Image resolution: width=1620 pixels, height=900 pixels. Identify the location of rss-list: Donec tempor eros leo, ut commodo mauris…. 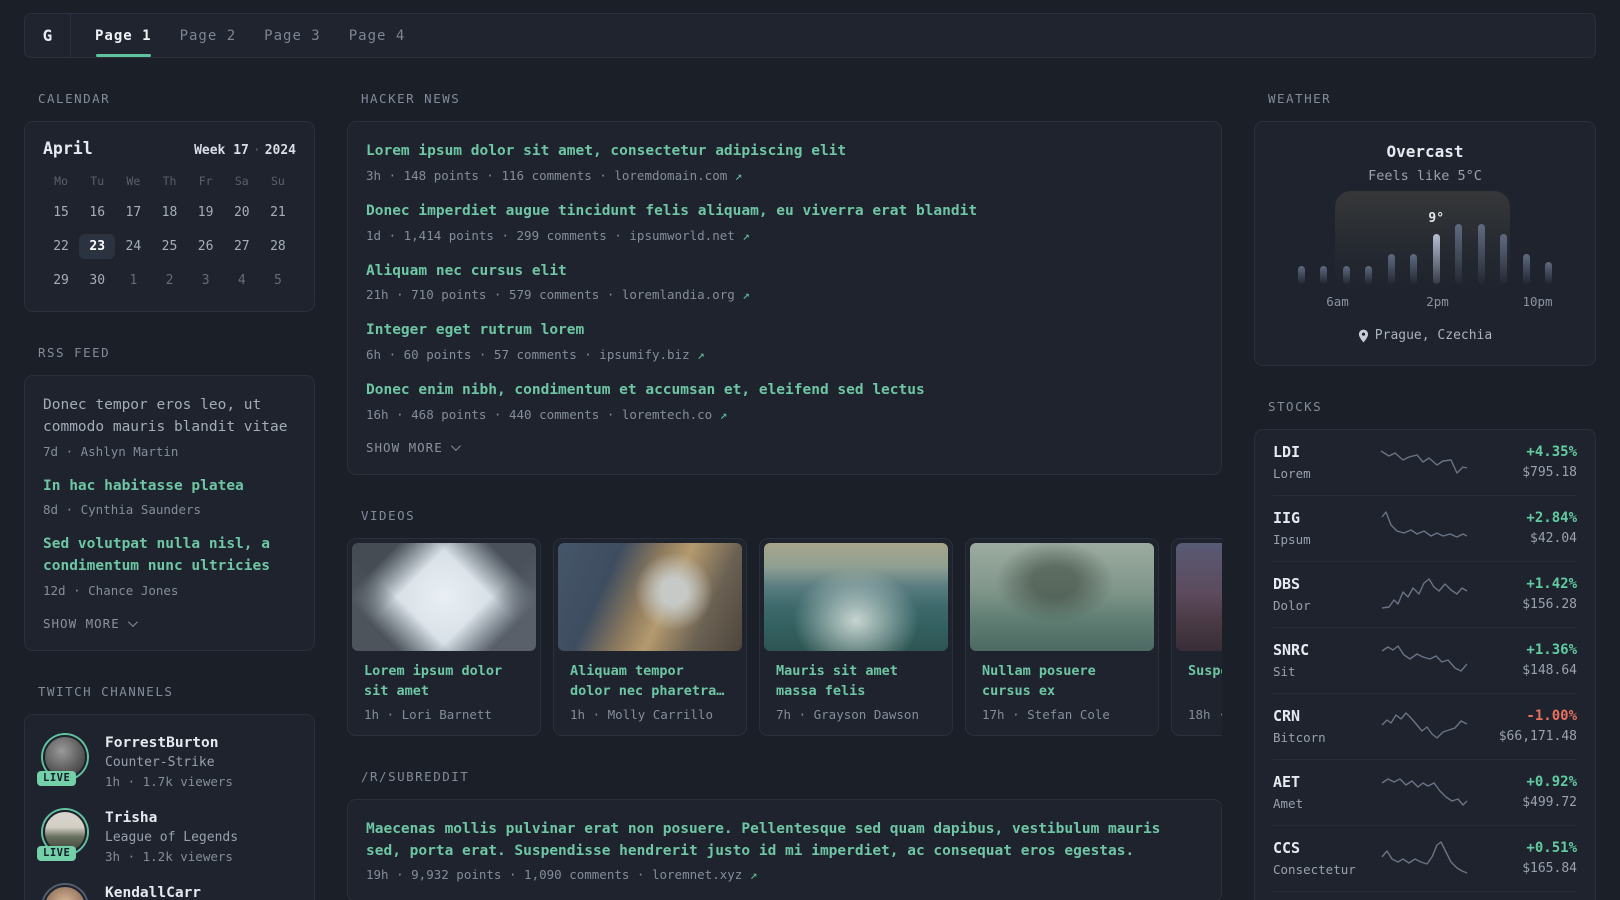
(169, 496).